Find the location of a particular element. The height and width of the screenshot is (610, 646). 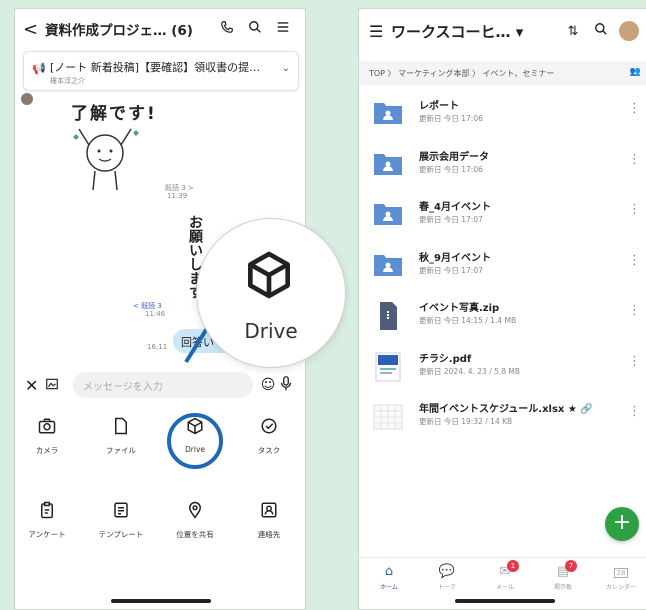

share-location-button: 位置を共有 is located at coordinates (195, 520).